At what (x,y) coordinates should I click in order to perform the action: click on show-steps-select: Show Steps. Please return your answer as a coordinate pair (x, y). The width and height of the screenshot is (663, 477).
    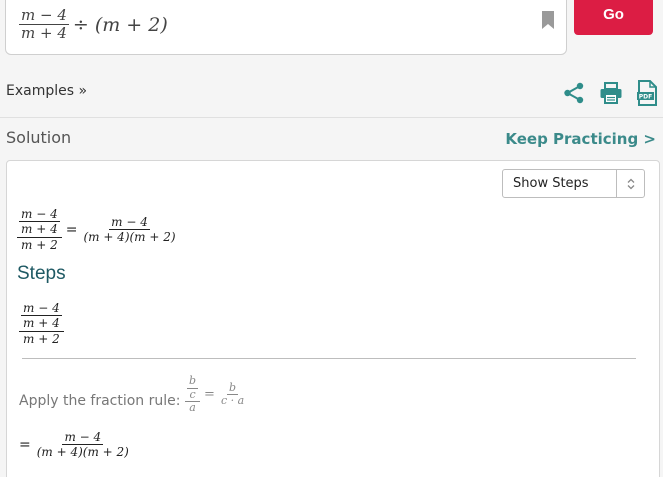
    Looking at the image, I should click on (573, 183).